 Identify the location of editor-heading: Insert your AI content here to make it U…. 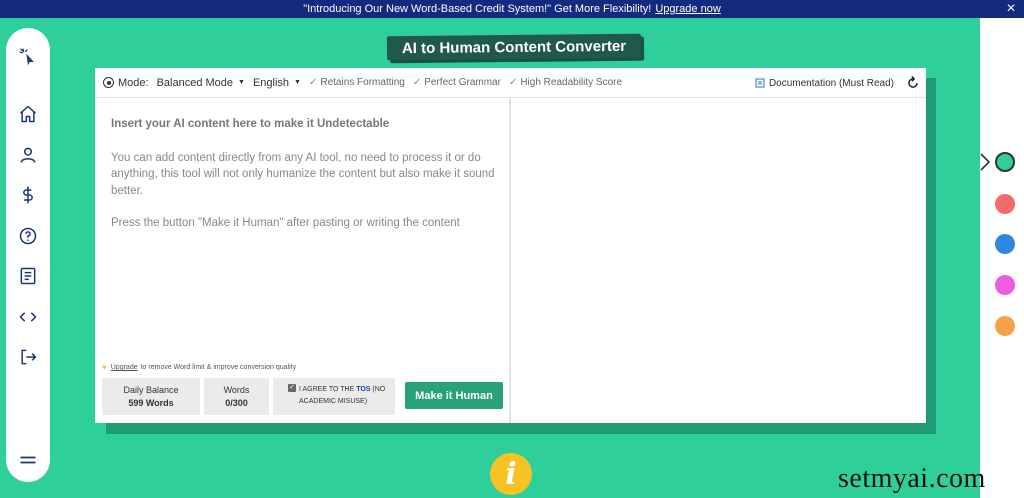
(250, 124).